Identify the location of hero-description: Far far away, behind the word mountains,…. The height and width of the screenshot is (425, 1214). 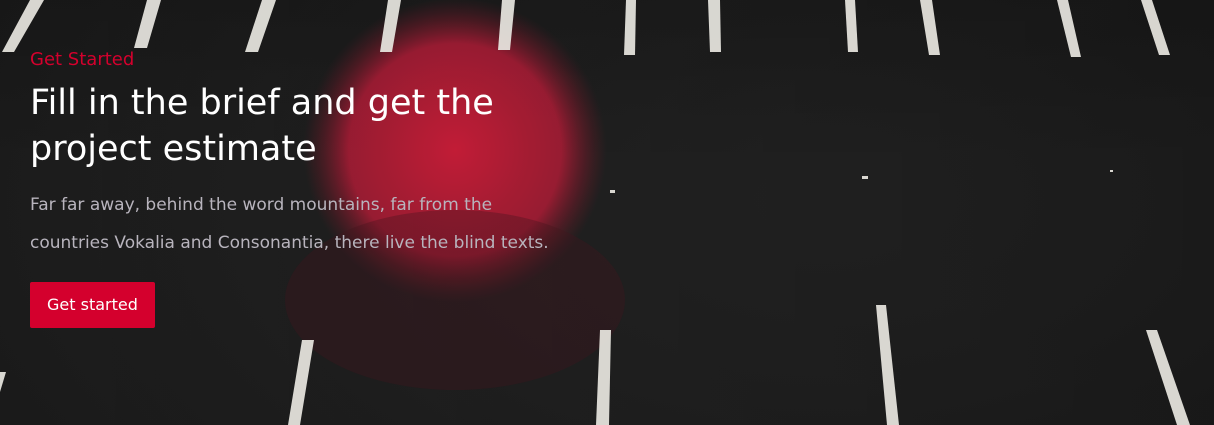
(289, 224).